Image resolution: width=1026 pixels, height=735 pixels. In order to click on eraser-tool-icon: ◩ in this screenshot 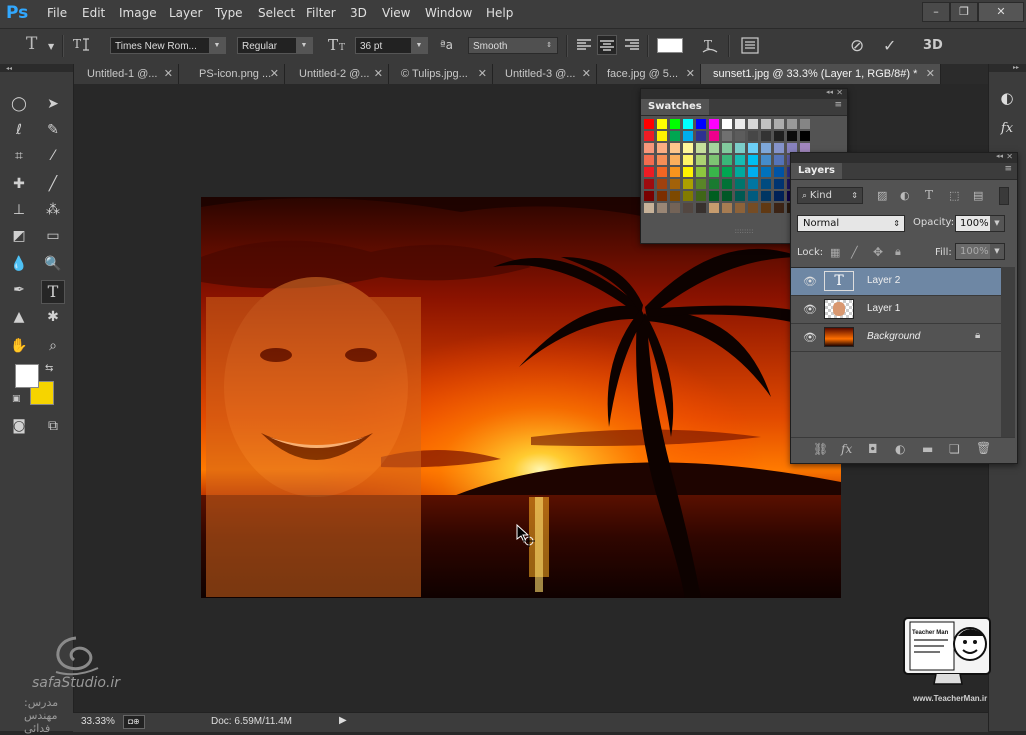, I will do `click(19, 236)`.